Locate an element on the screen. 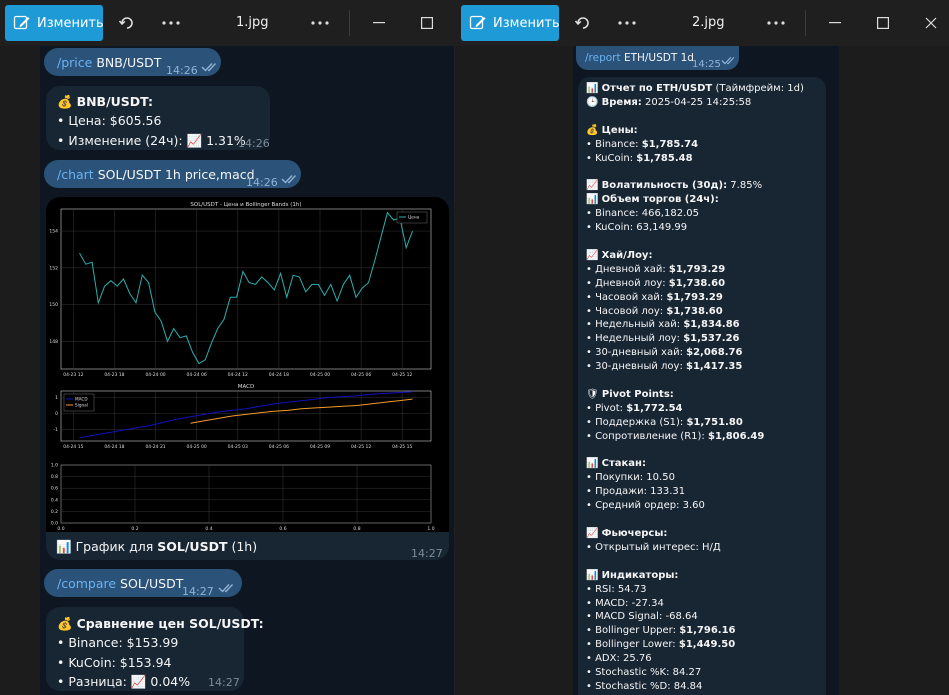 Image resolution: width=949 pixels, height=695 pixels. binance-line: • Binance: $153.99 is located at coordinates (118, 643).